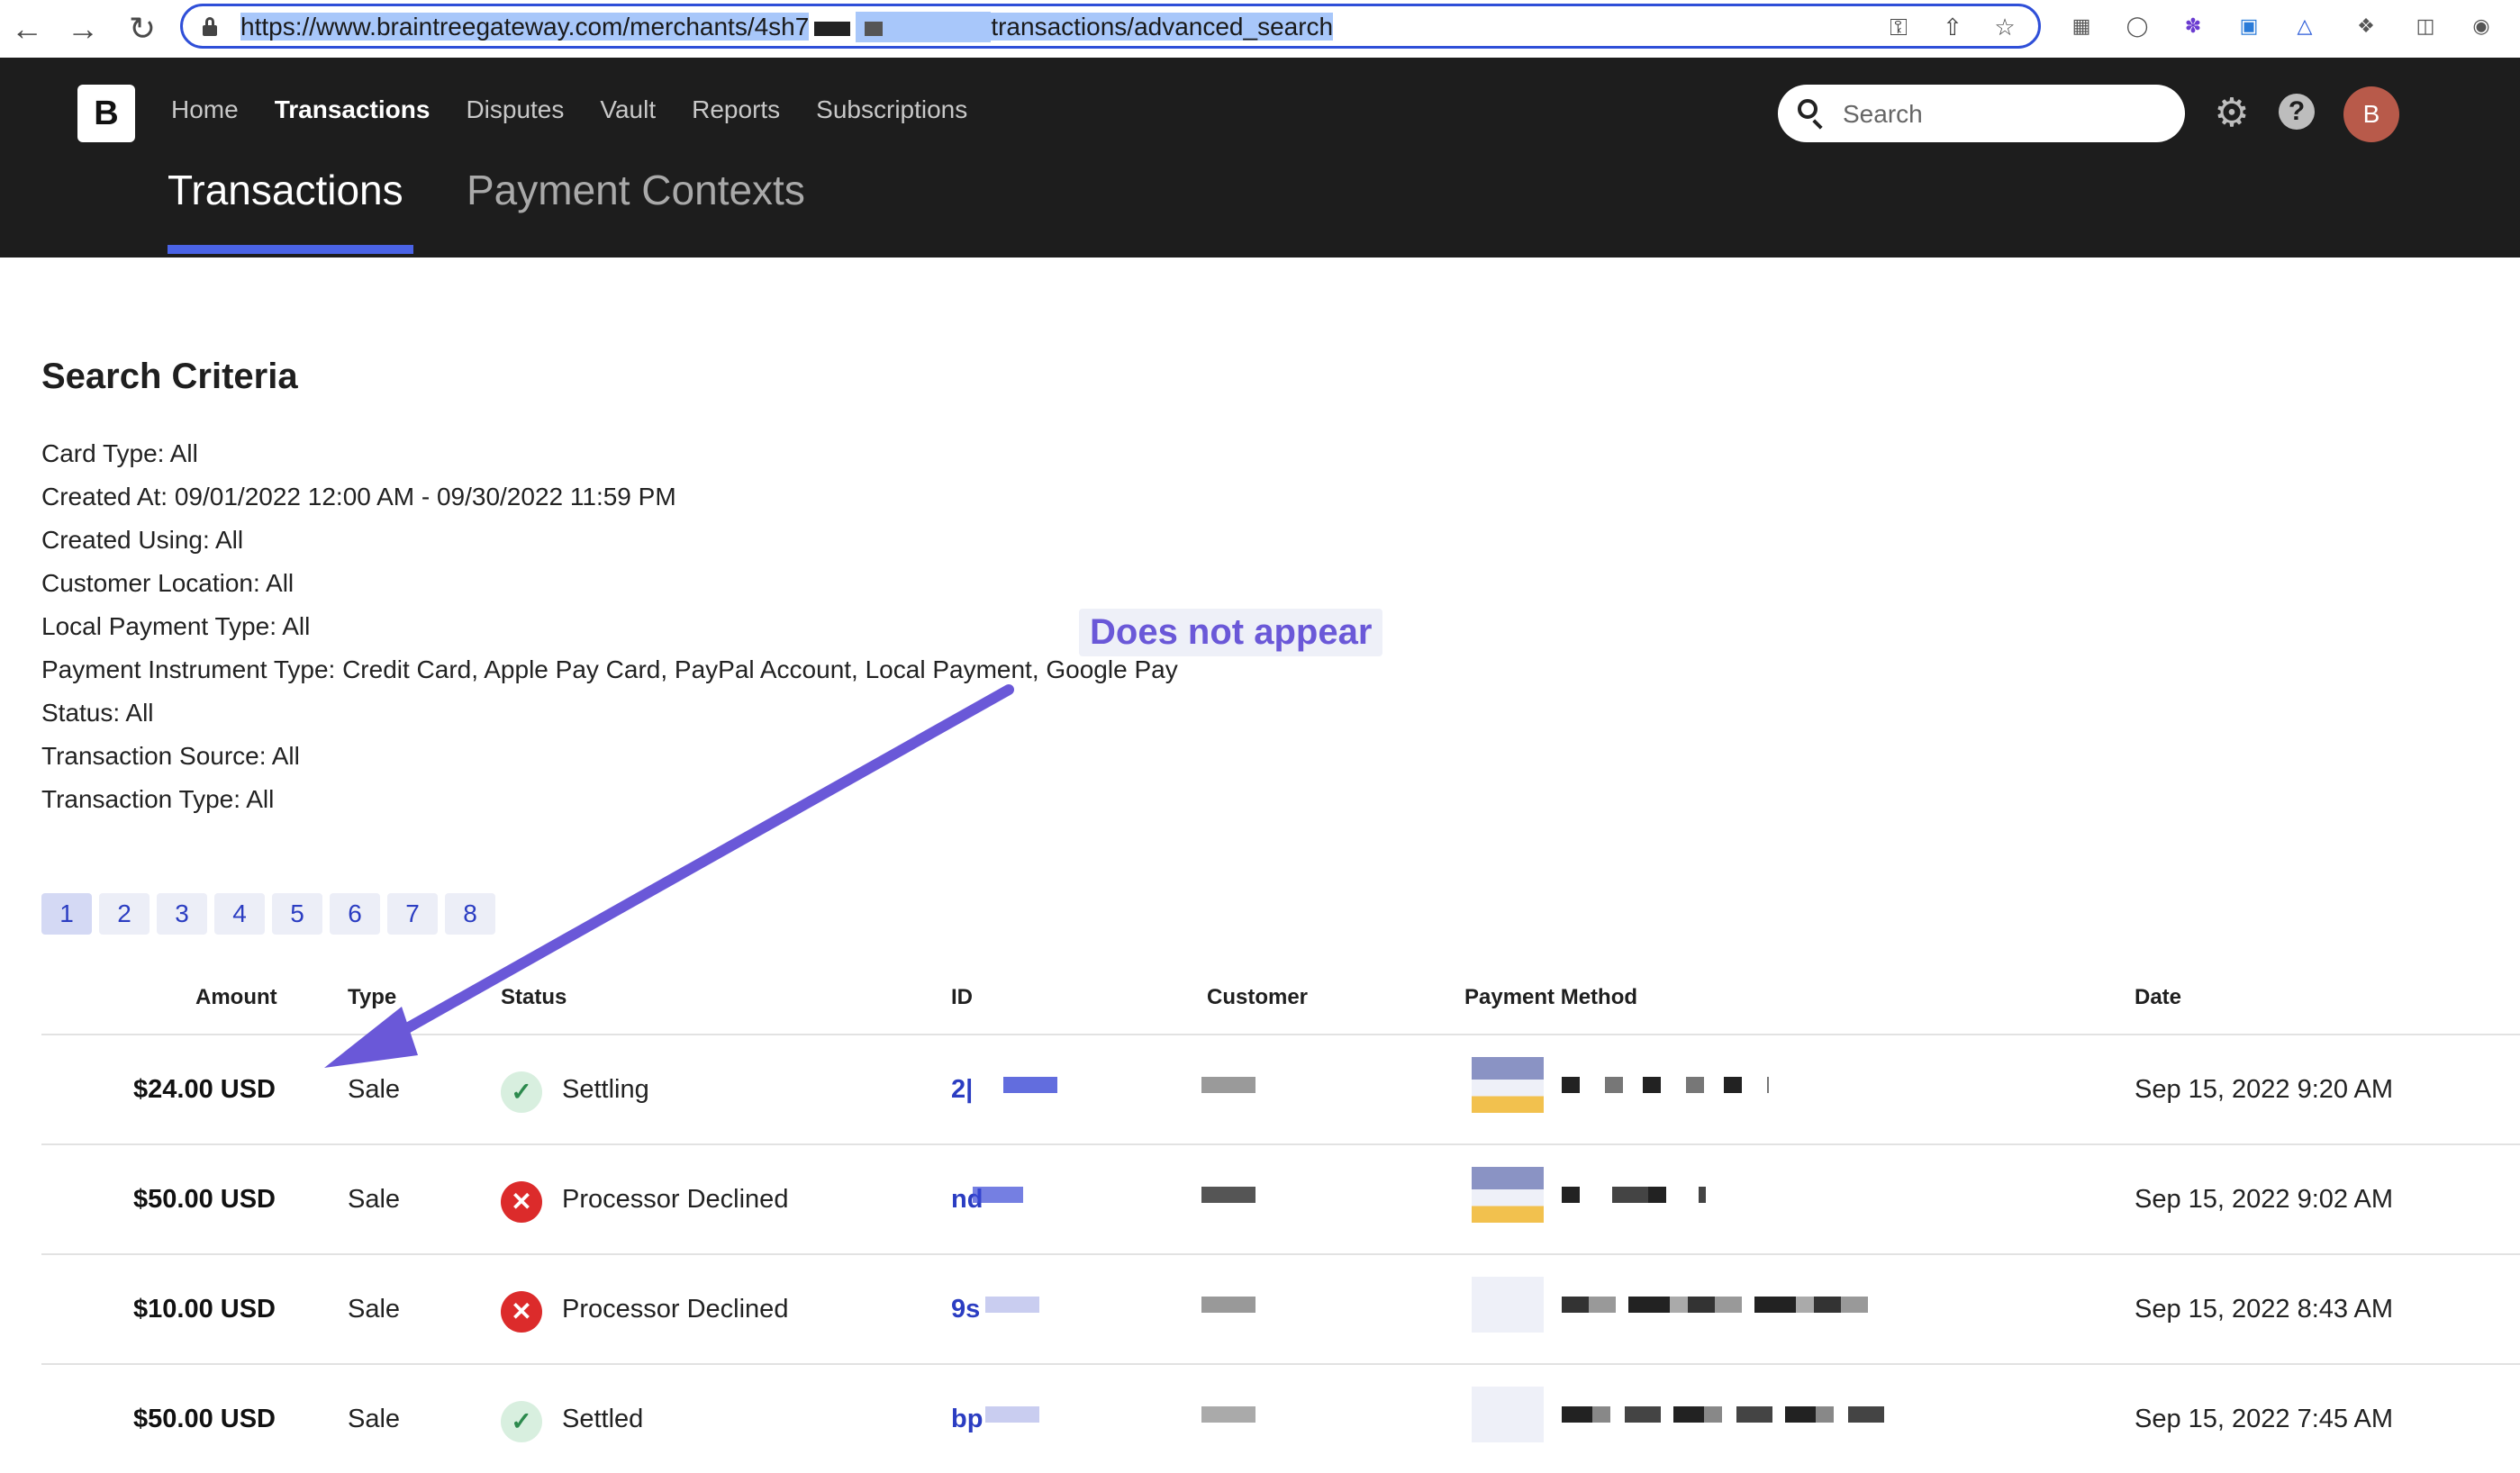 This screenshot has height=1473, width=2520. Describe the element at coordinates (669, 876) in the screenshot. I see `annotation-arrow` at that location.